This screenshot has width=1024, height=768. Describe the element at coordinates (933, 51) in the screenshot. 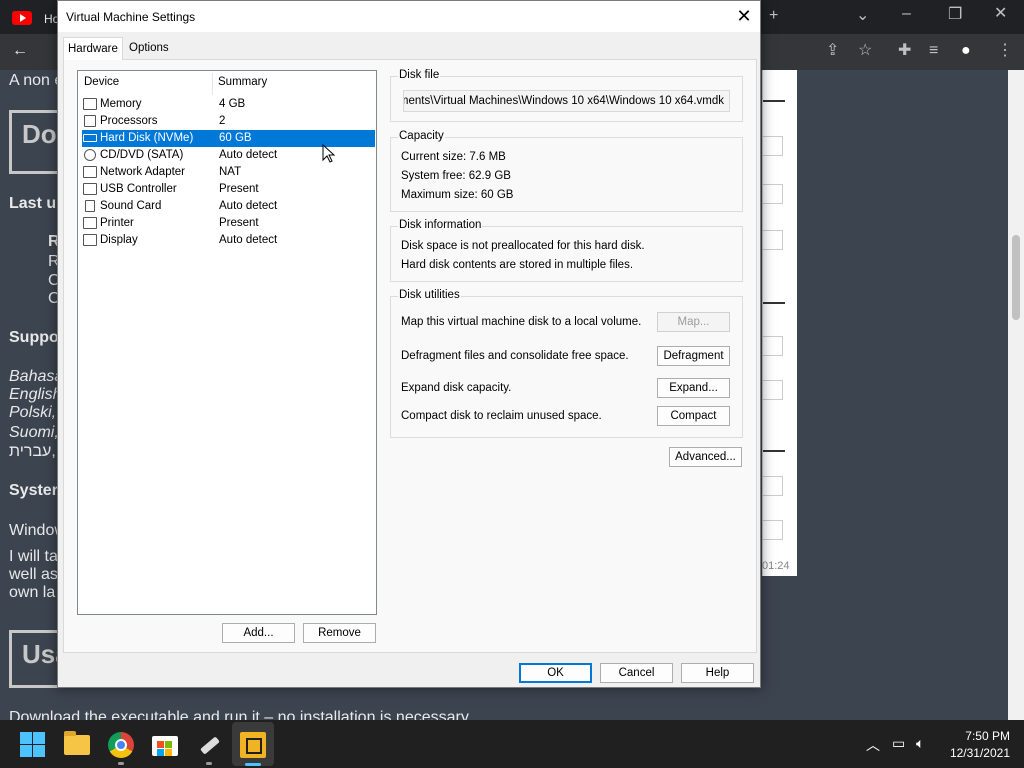

I see `media-queue-icon: ≡` at that location.